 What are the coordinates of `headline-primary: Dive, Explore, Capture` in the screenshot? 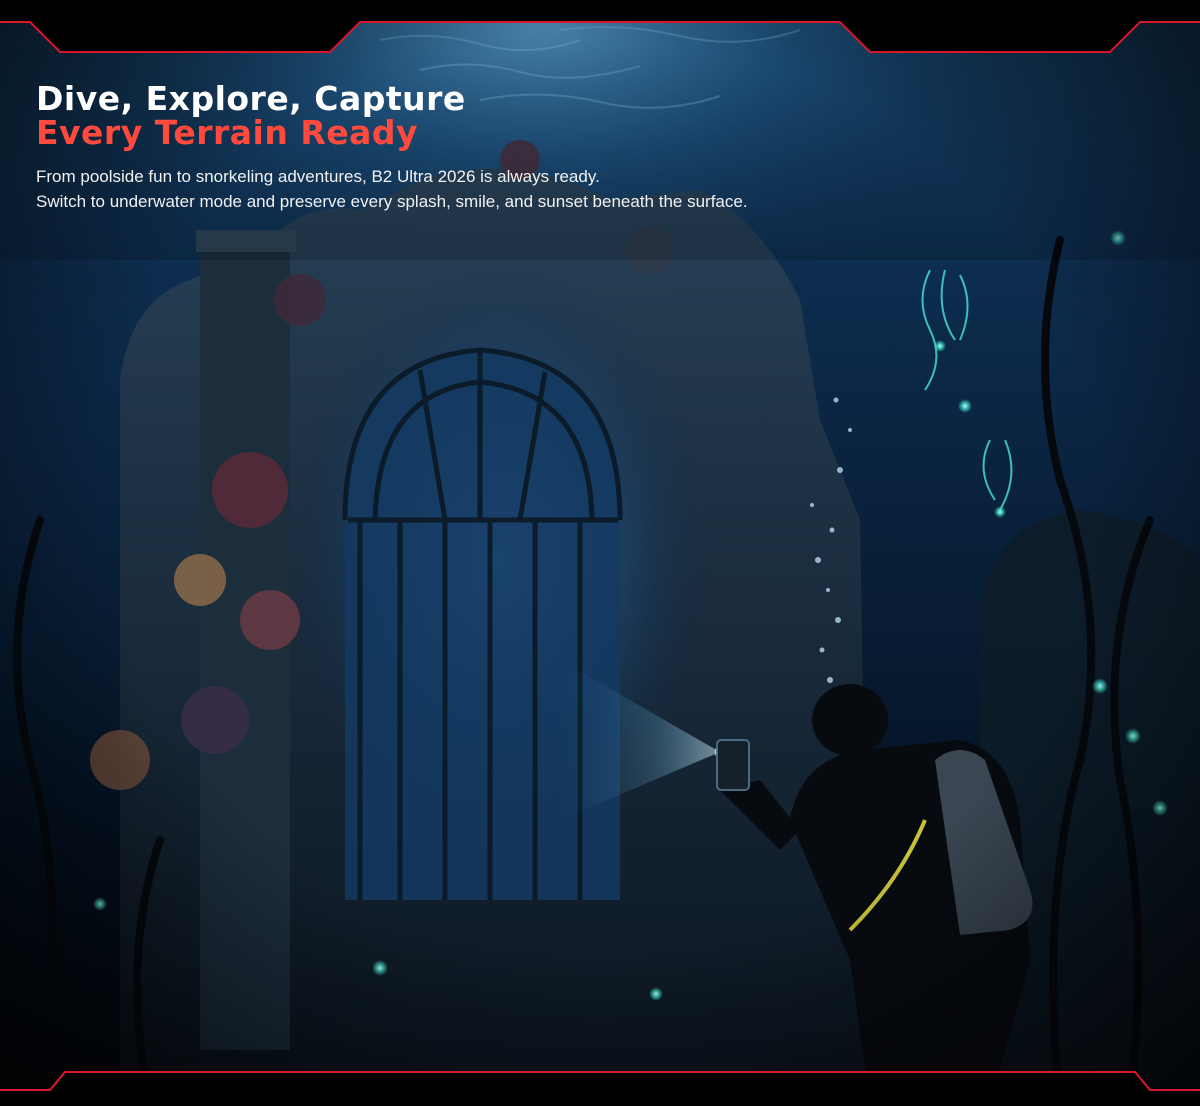 It's located at (251, 98).